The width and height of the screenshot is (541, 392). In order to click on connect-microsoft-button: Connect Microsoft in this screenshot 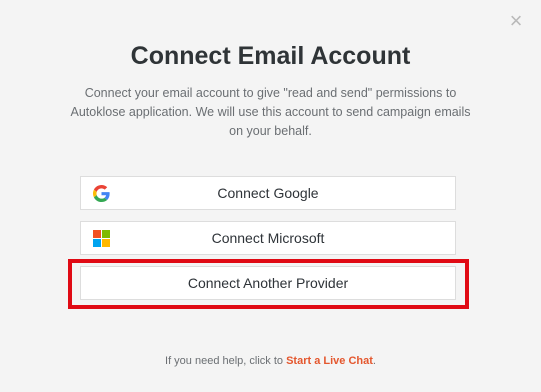, I will do `click(268, 238)`.